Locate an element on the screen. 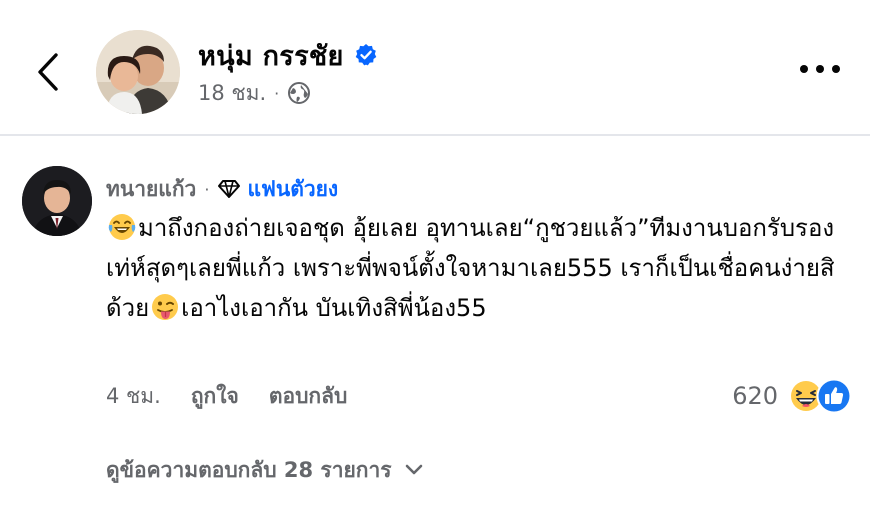  more-options-button is located at coordinates (820, 69).